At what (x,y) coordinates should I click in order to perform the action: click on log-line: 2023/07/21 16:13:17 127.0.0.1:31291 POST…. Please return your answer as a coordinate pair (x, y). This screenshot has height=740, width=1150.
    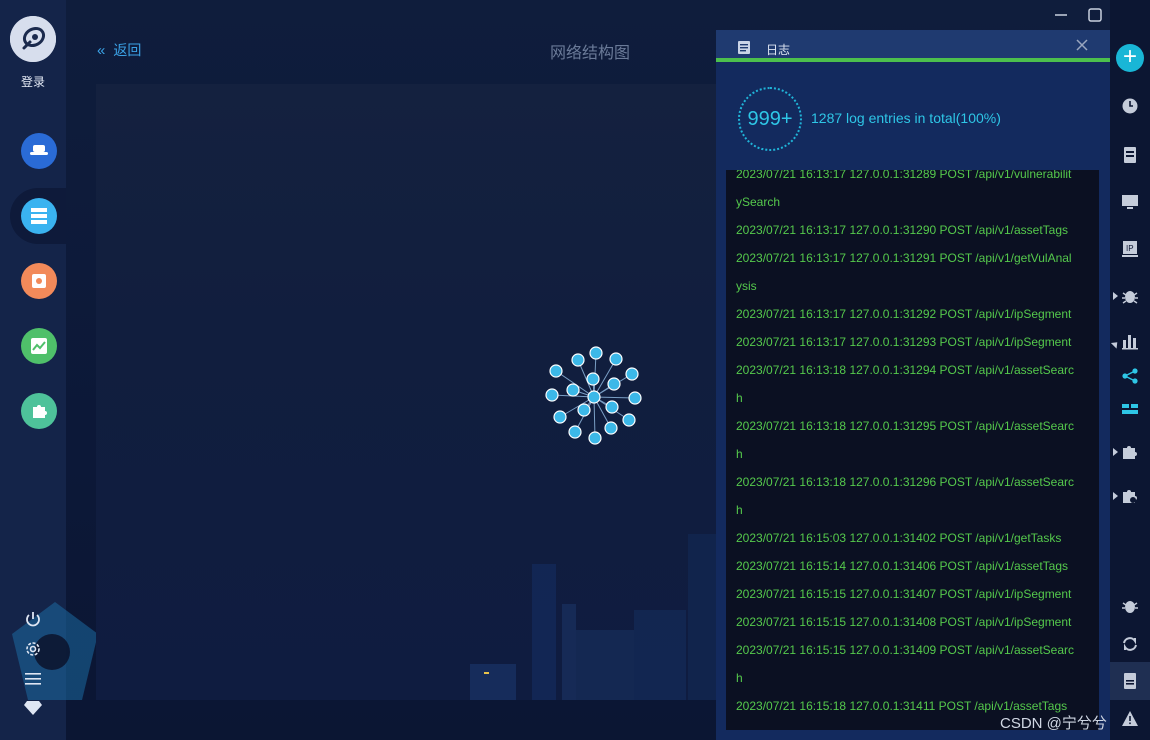
    Looking at the image, I should click on (904, 258).